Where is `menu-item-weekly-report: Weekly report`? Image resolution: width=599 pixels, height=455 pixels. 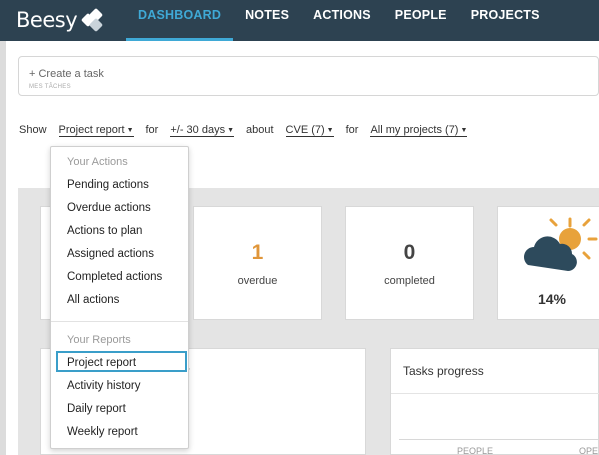 menu-item-weekly-report: Weekly report is located at coordinates (102, 432).